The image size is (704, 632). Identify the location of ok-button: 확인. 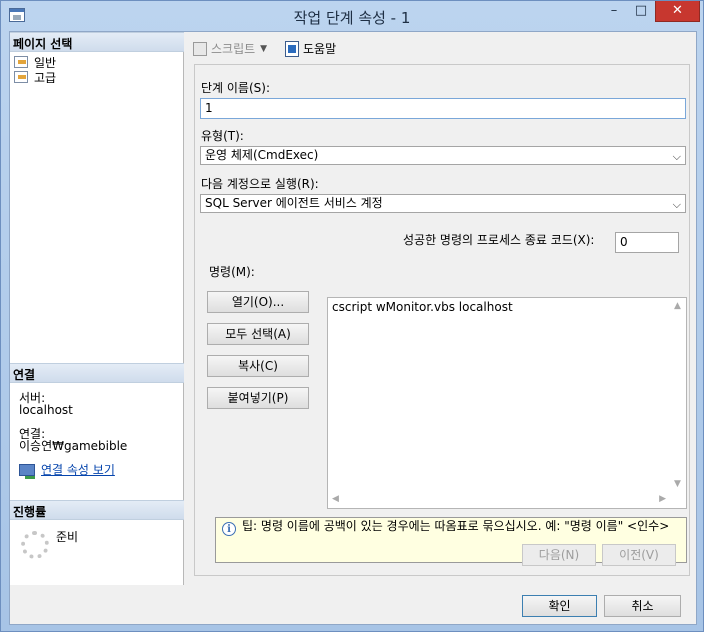
(559, 606).